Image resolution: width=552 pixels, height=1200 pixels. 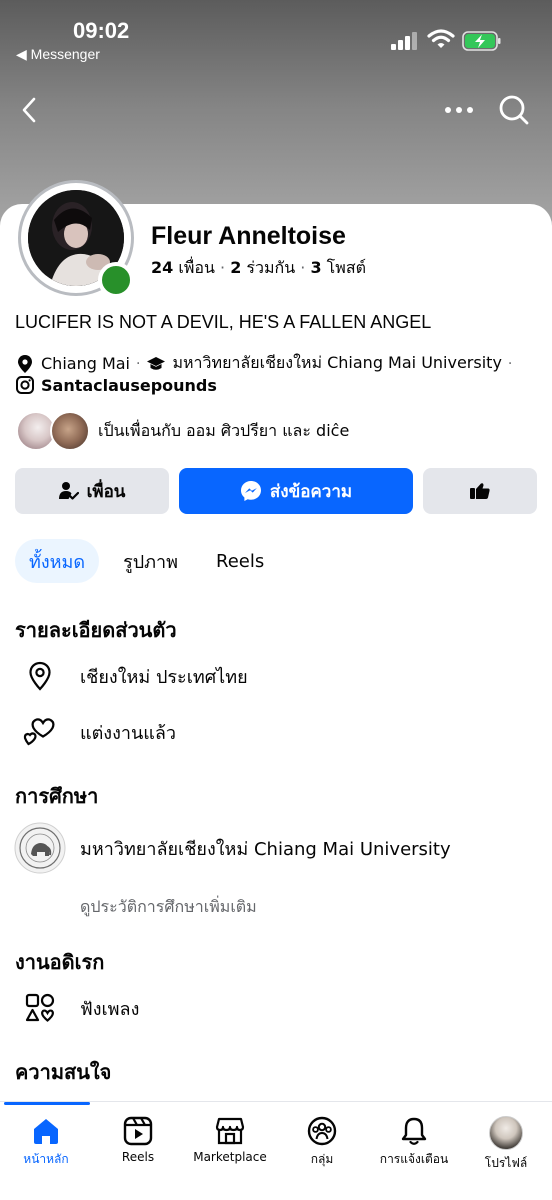 I want to click on back-arrow-icon, so click(x=29, y=110).